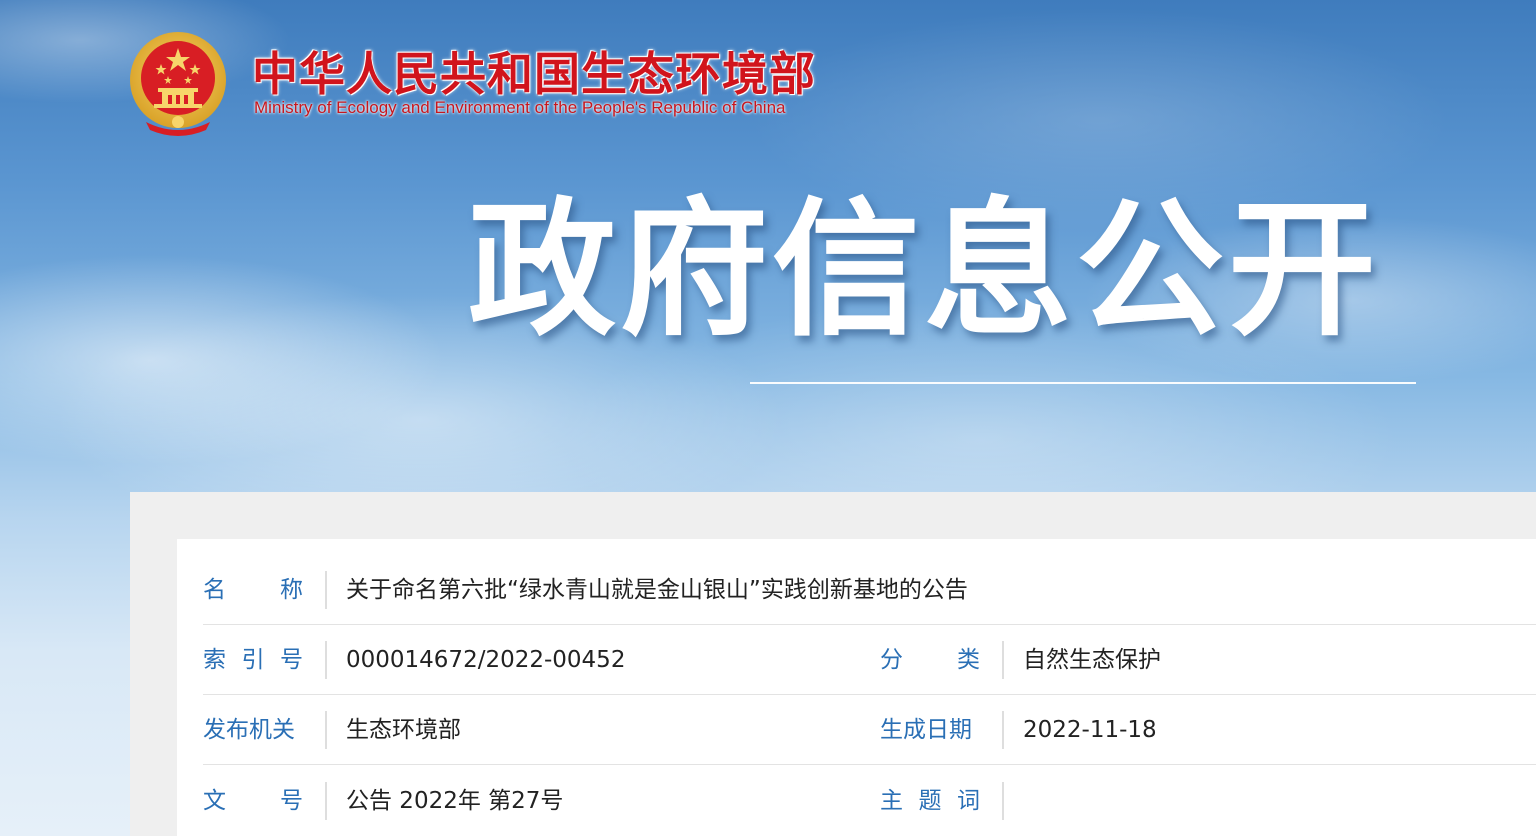 Image resolution: width=1536 pixels, height=836 pixels. I want to click on info-row-index: 索 引 号 000014672/2022-00452 分 类 自然生态保护, so click(869, 660).